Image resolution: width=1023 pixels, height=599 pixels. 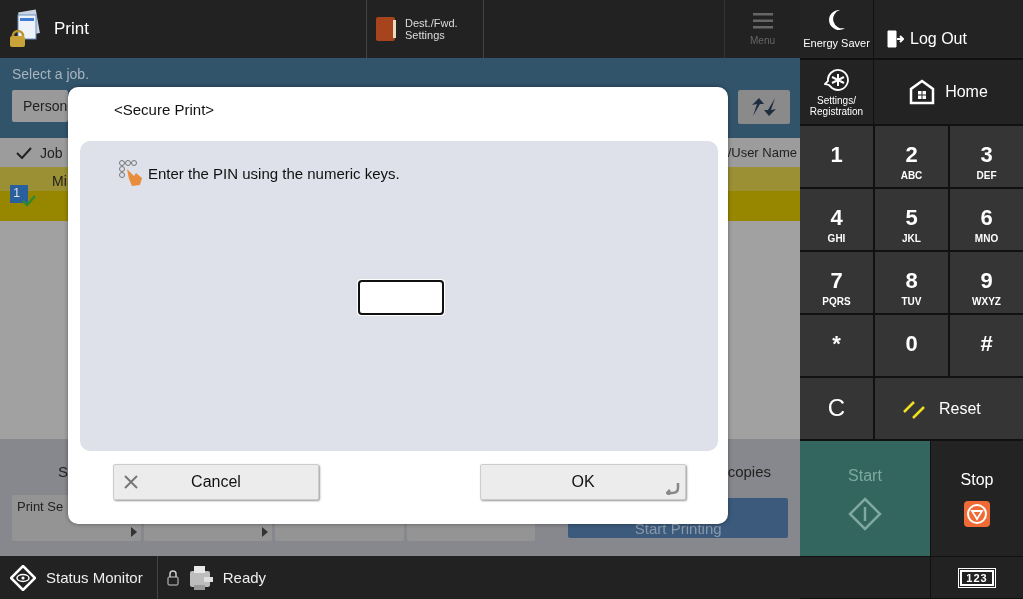 I want to click on dialog-message: Enter the PIN using the numeric keys., so click(x=274, y=173).